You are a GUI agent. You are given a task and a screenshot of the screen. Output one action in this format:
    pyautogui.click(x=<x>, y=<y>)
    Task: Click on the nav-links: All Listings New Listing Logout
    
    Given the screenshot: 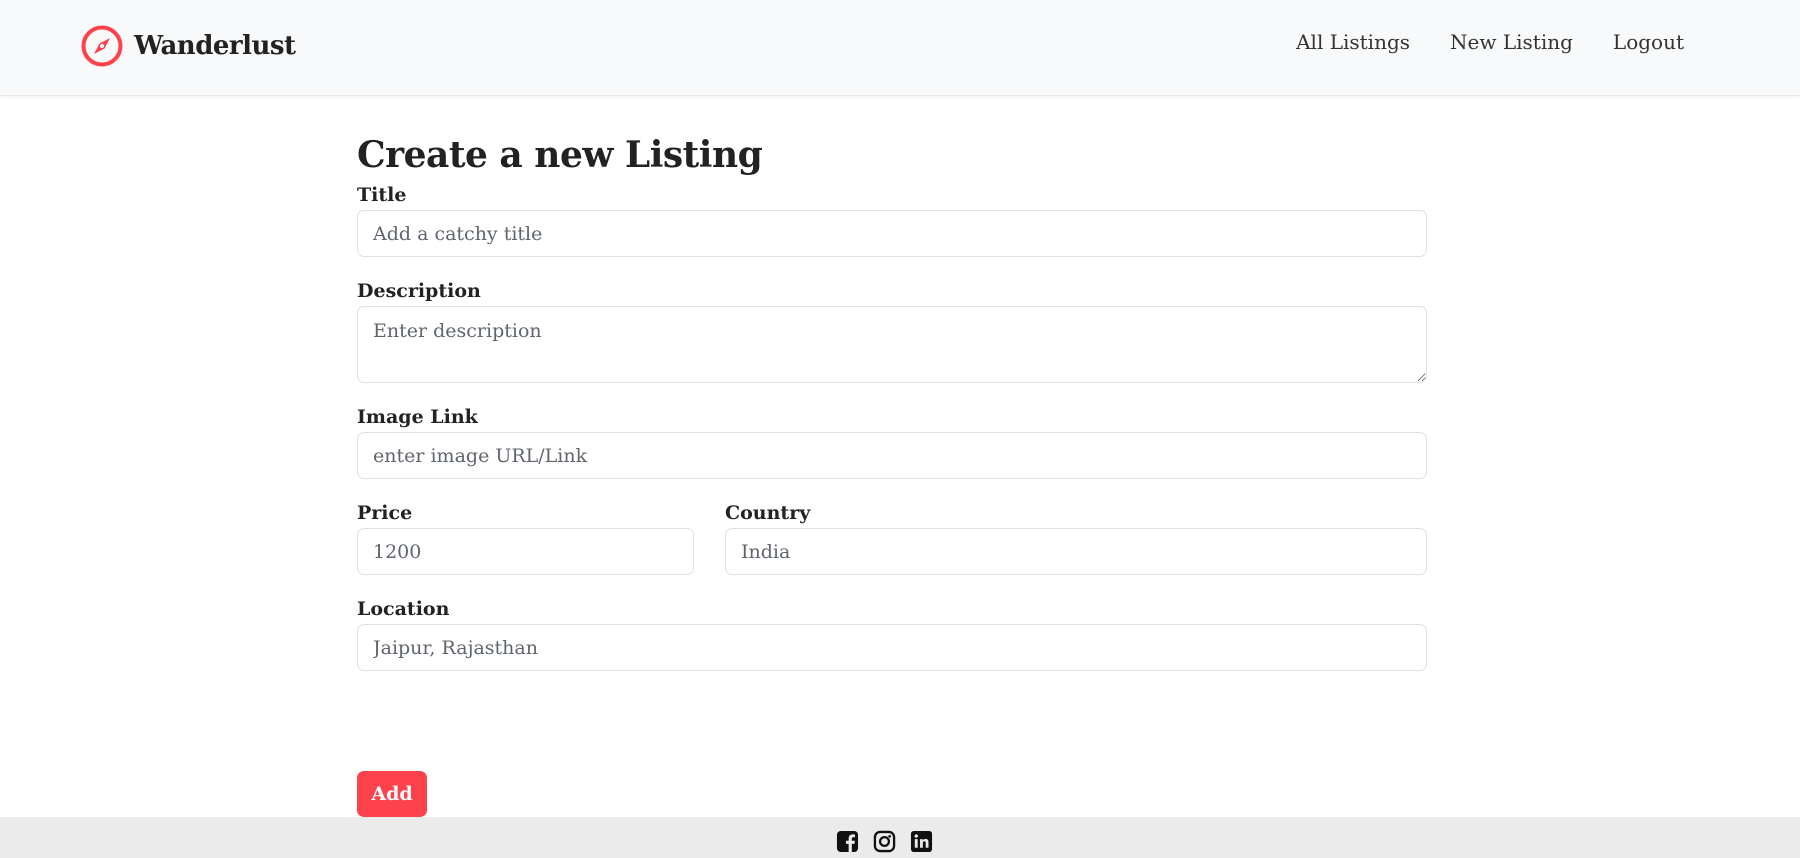 What is the action you would take?
    pyautogui.click(x=1490, y=42)
    